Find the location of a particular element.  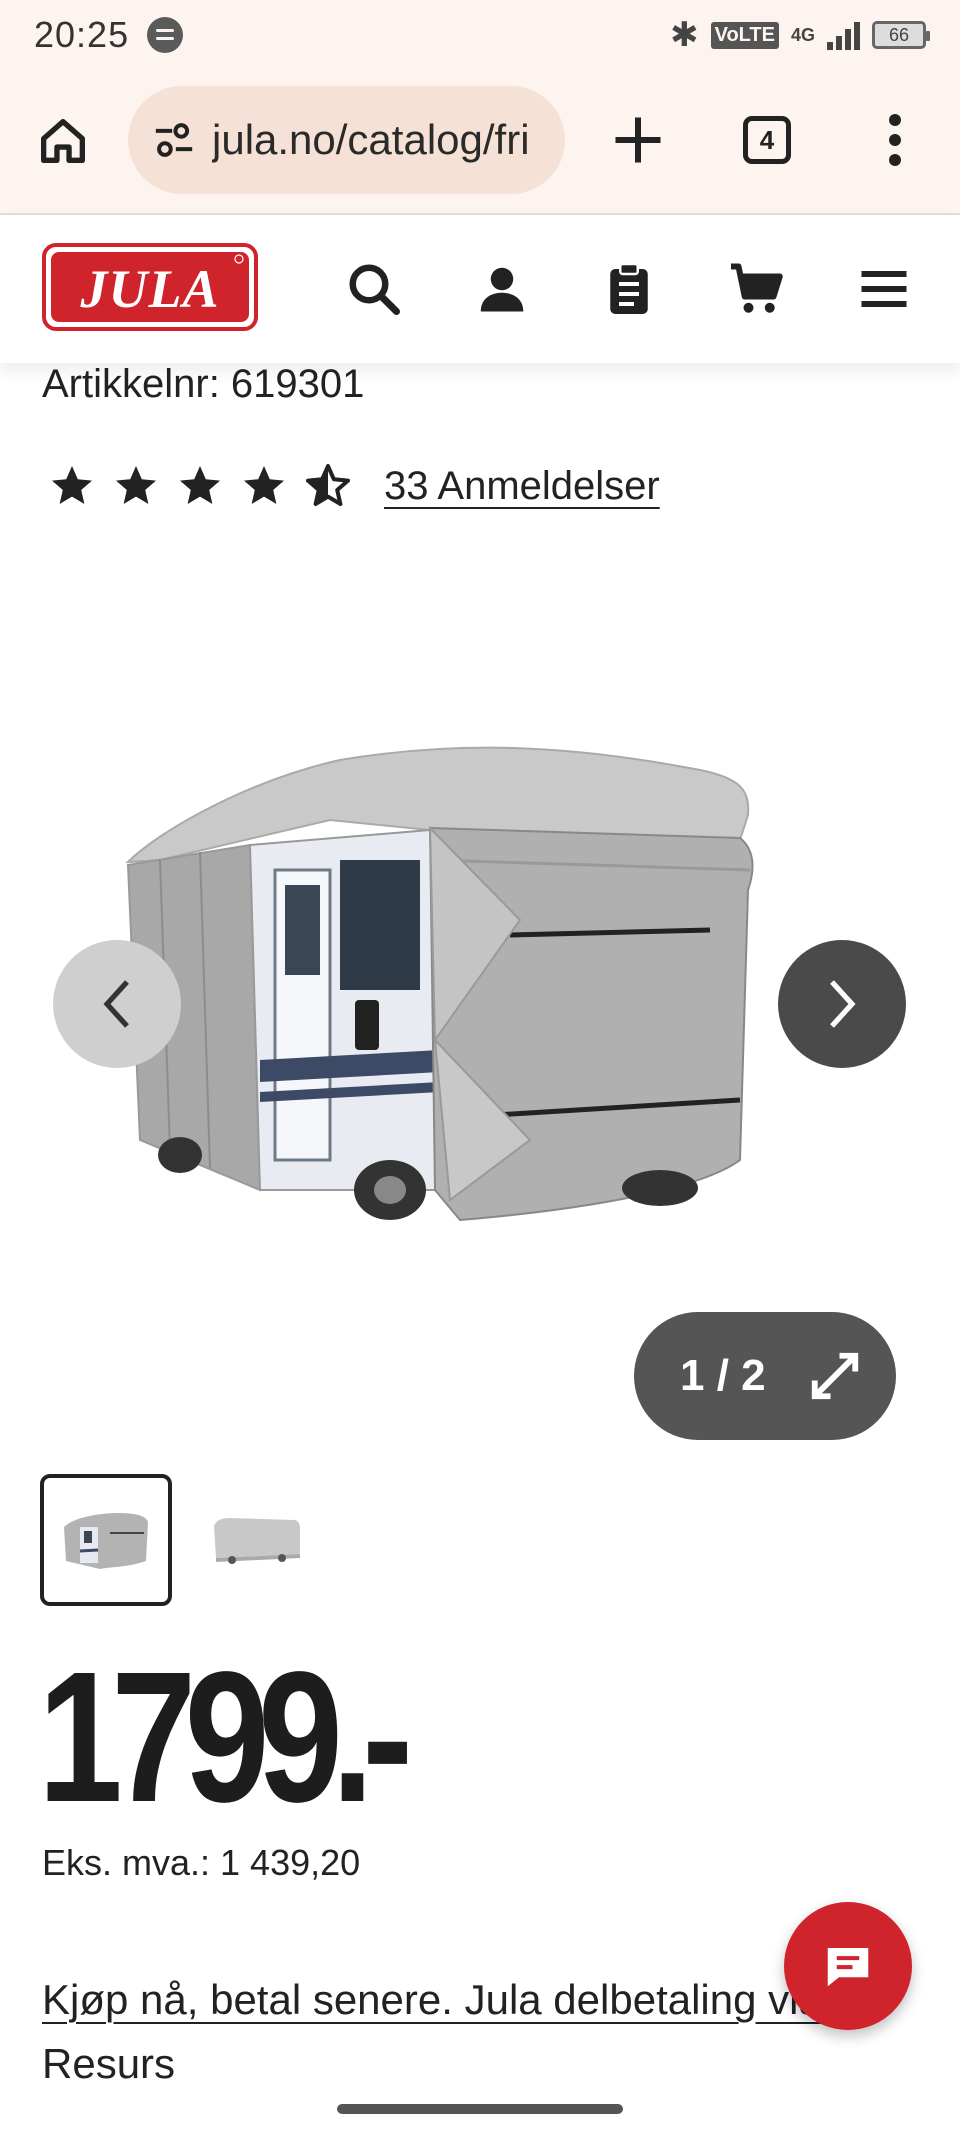

carousel-prev-button is located at coordinates (117, 1004).